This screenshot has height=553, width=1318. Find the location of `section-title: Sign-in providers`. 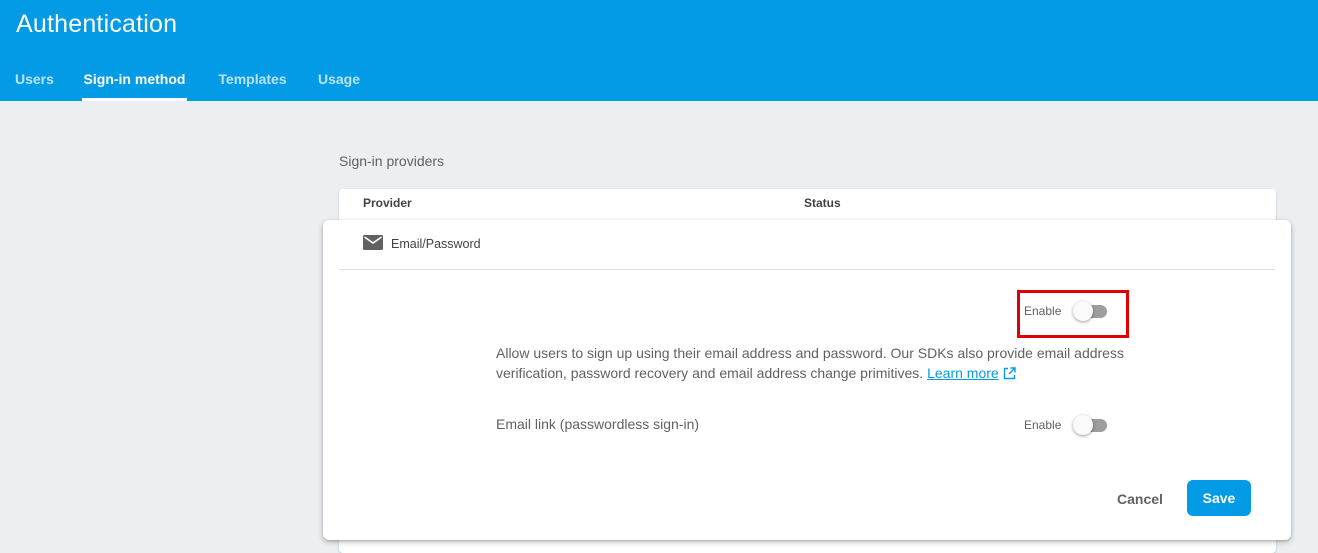

section-title: Sign-in providers is located at coordinates (392, 161).